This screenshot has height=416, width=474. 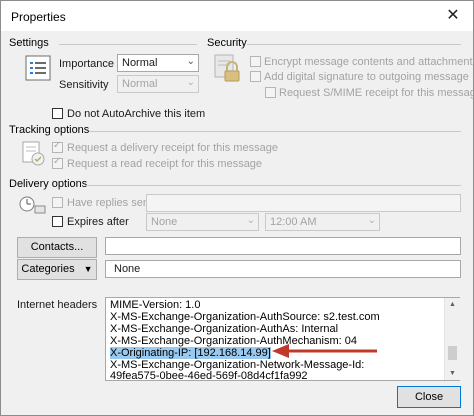 I want to click on window-title: Properties, so click(x=38, y=17).